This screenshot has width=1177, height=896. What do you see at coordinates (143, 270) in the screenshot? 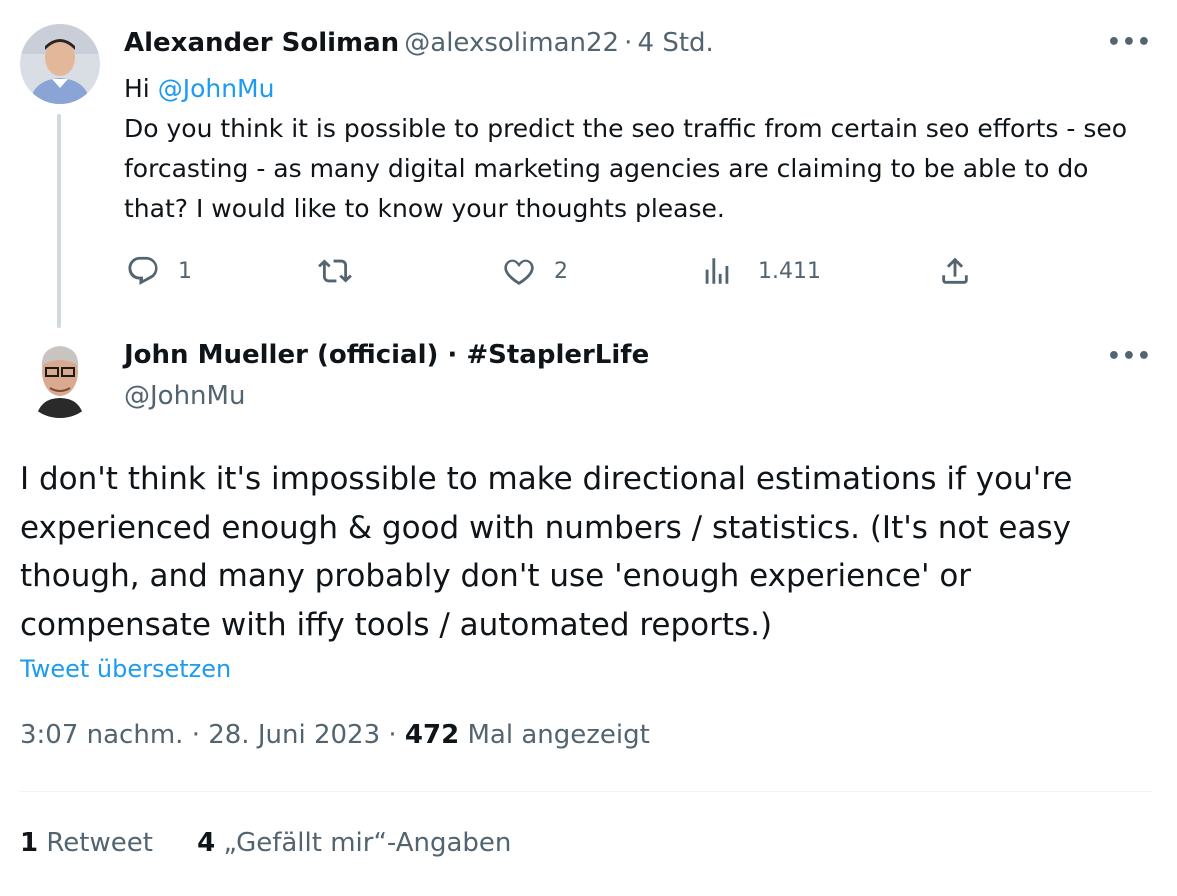
I see `reply-icon` at bounding box center [143, 270].